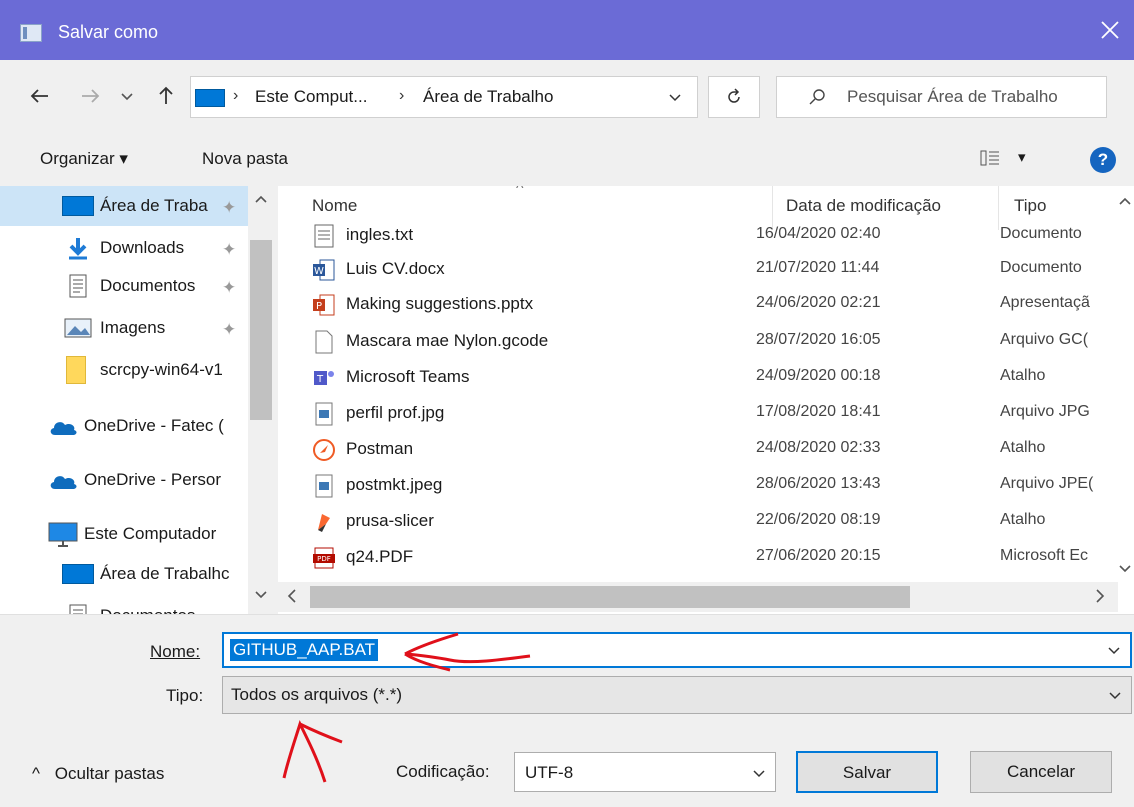 This screenshot has height=807, width=1134. I want to click on file-name: ingles.txt, so click(380, 234).